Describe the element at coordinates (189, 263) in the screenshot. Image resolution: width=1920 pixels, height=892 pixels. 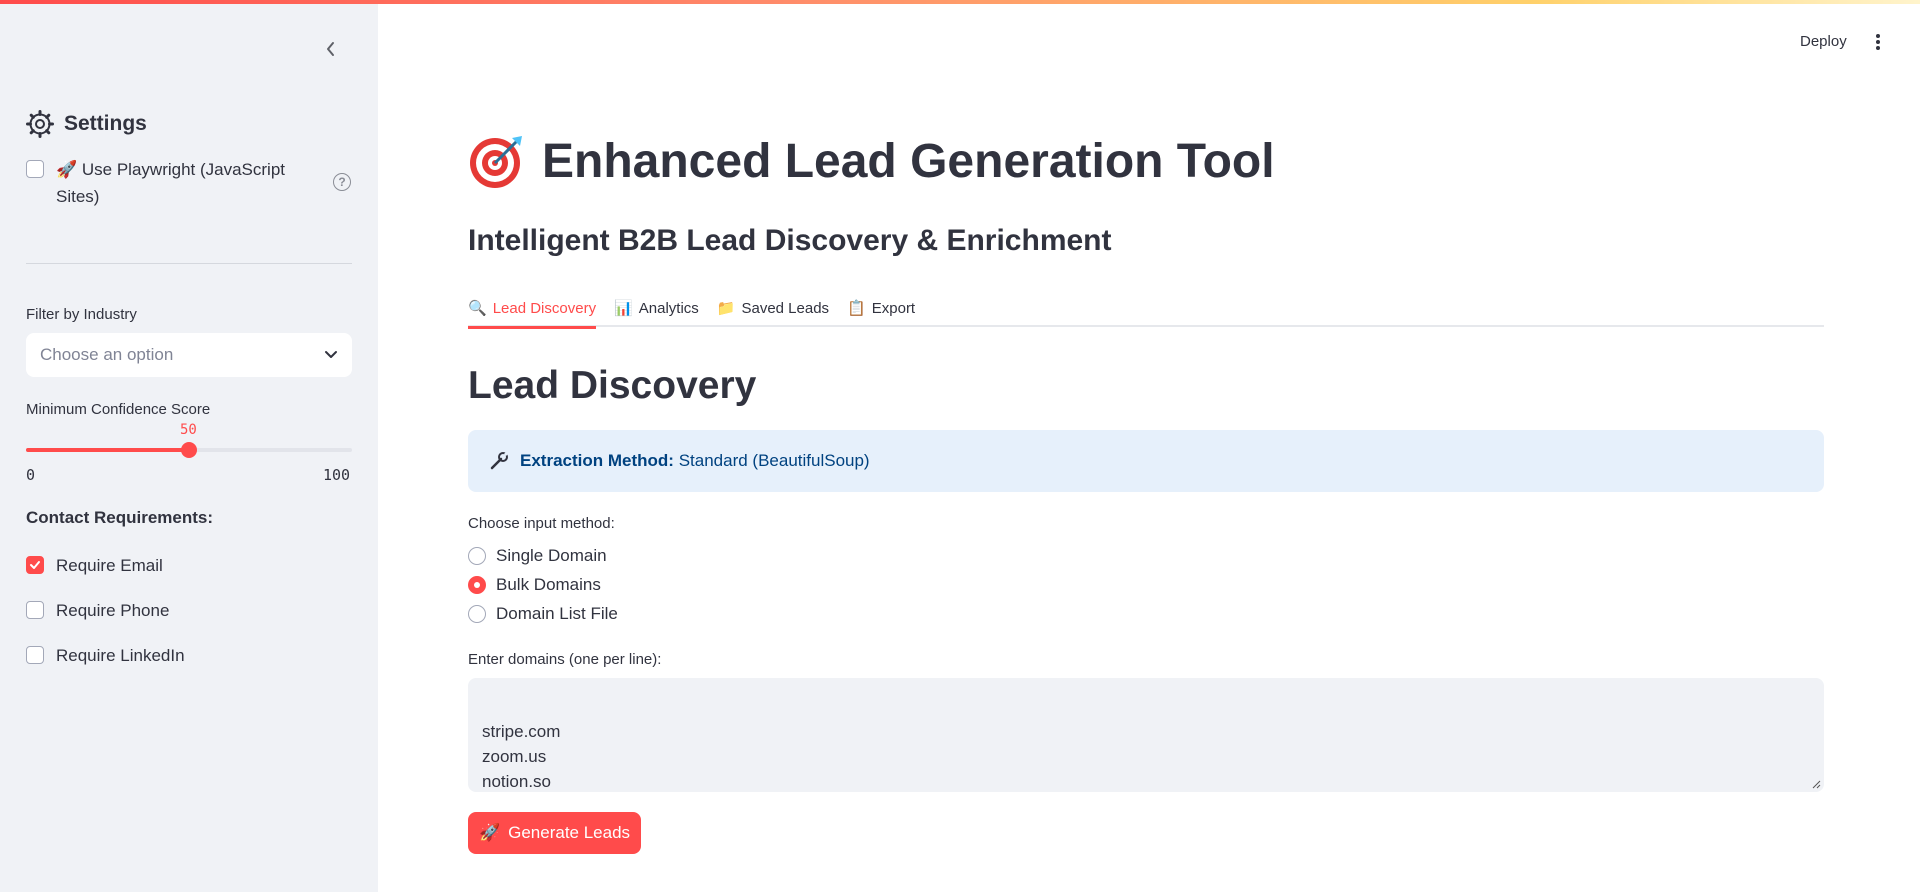
I see `sidebar-divider` at that location.